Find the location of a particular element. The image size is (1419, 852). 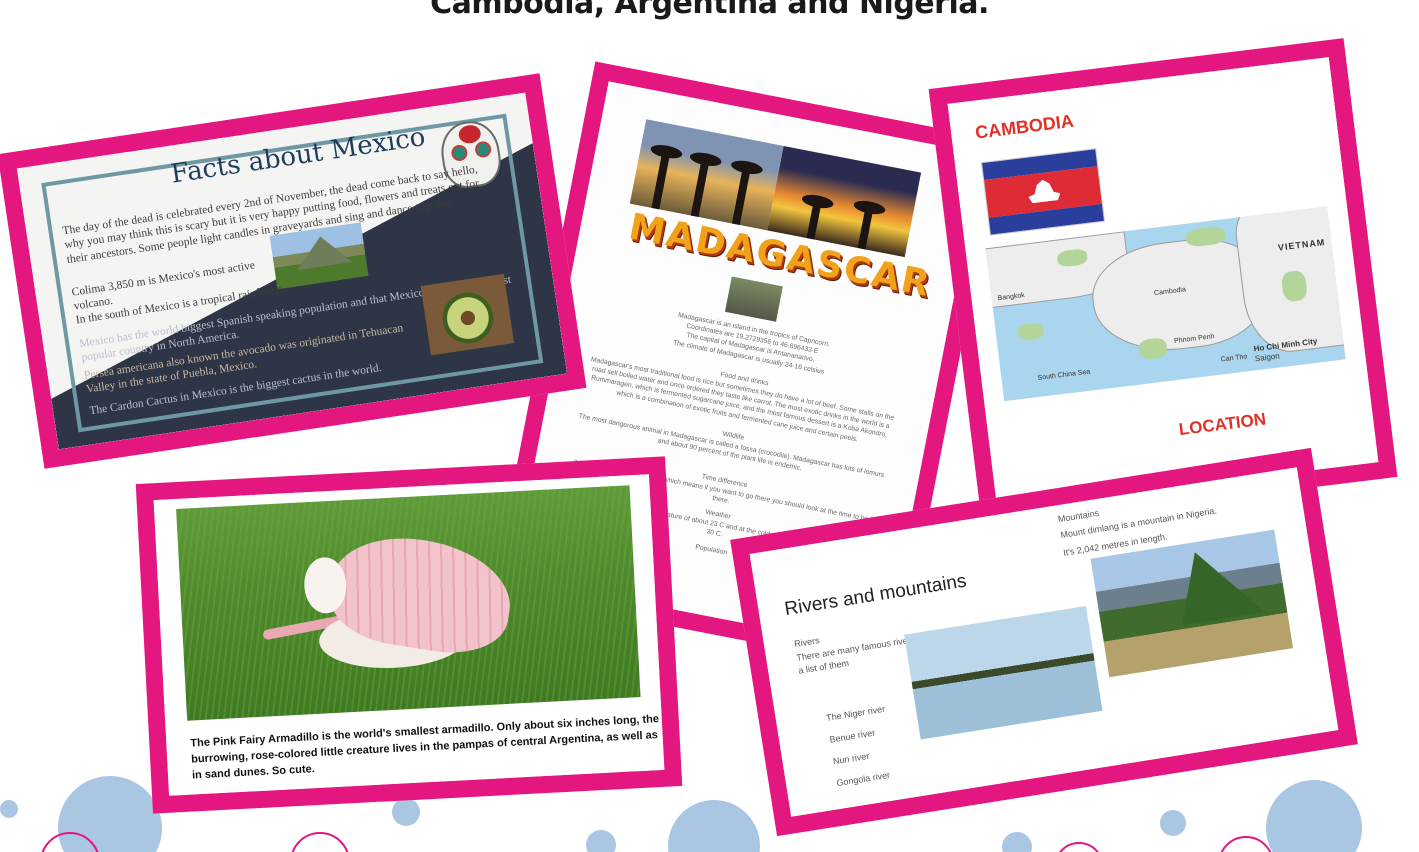

cambodia-flag is located at coordinates (1043, 192).